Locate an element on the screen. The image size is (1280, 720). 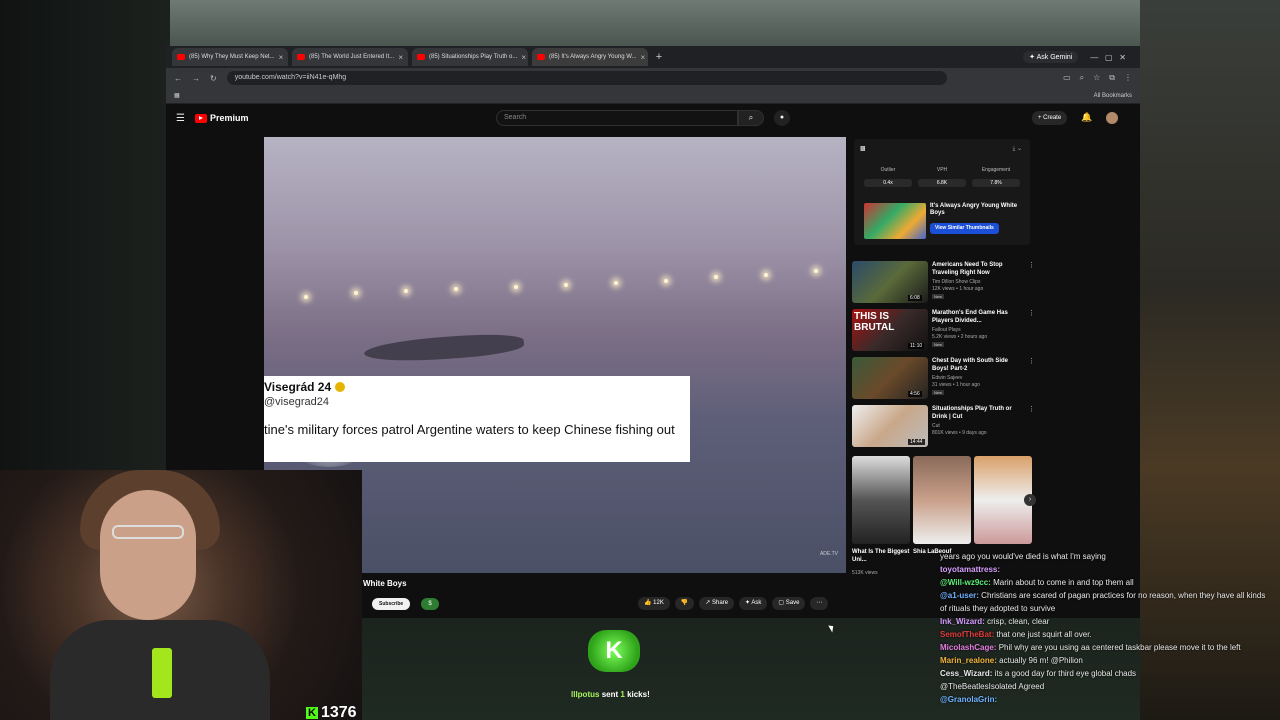
notifications-bell-icon: 🔔 is located at coordinates (1086, 117).